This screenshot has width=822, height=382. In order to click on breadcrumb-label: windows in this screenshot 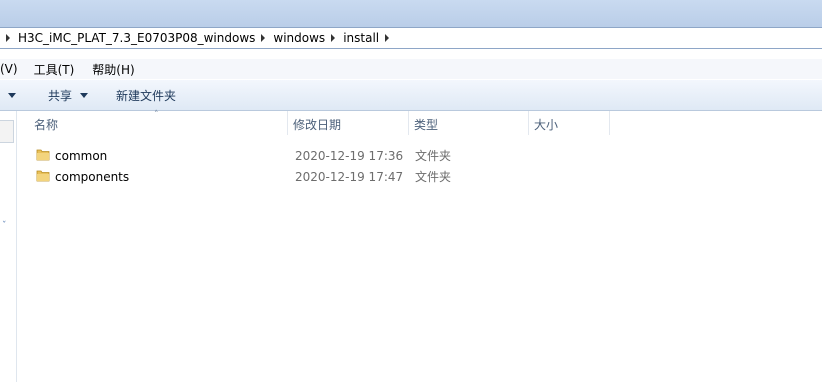, I will do `click(299, 38)`.